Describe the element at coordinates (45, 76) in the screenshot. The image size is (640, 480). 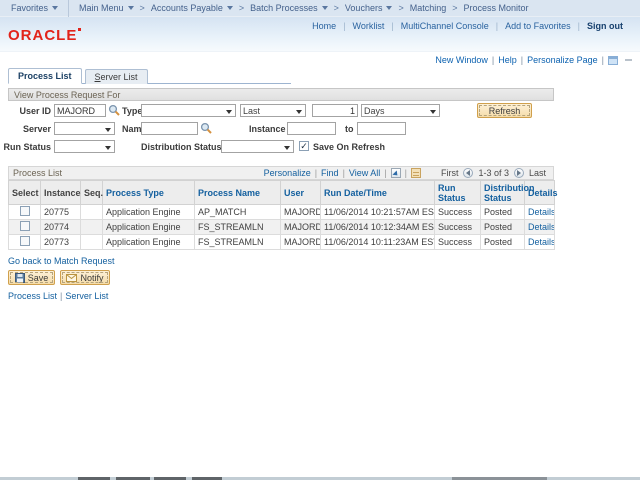
I see `tab-process-list: Process List` at that location.